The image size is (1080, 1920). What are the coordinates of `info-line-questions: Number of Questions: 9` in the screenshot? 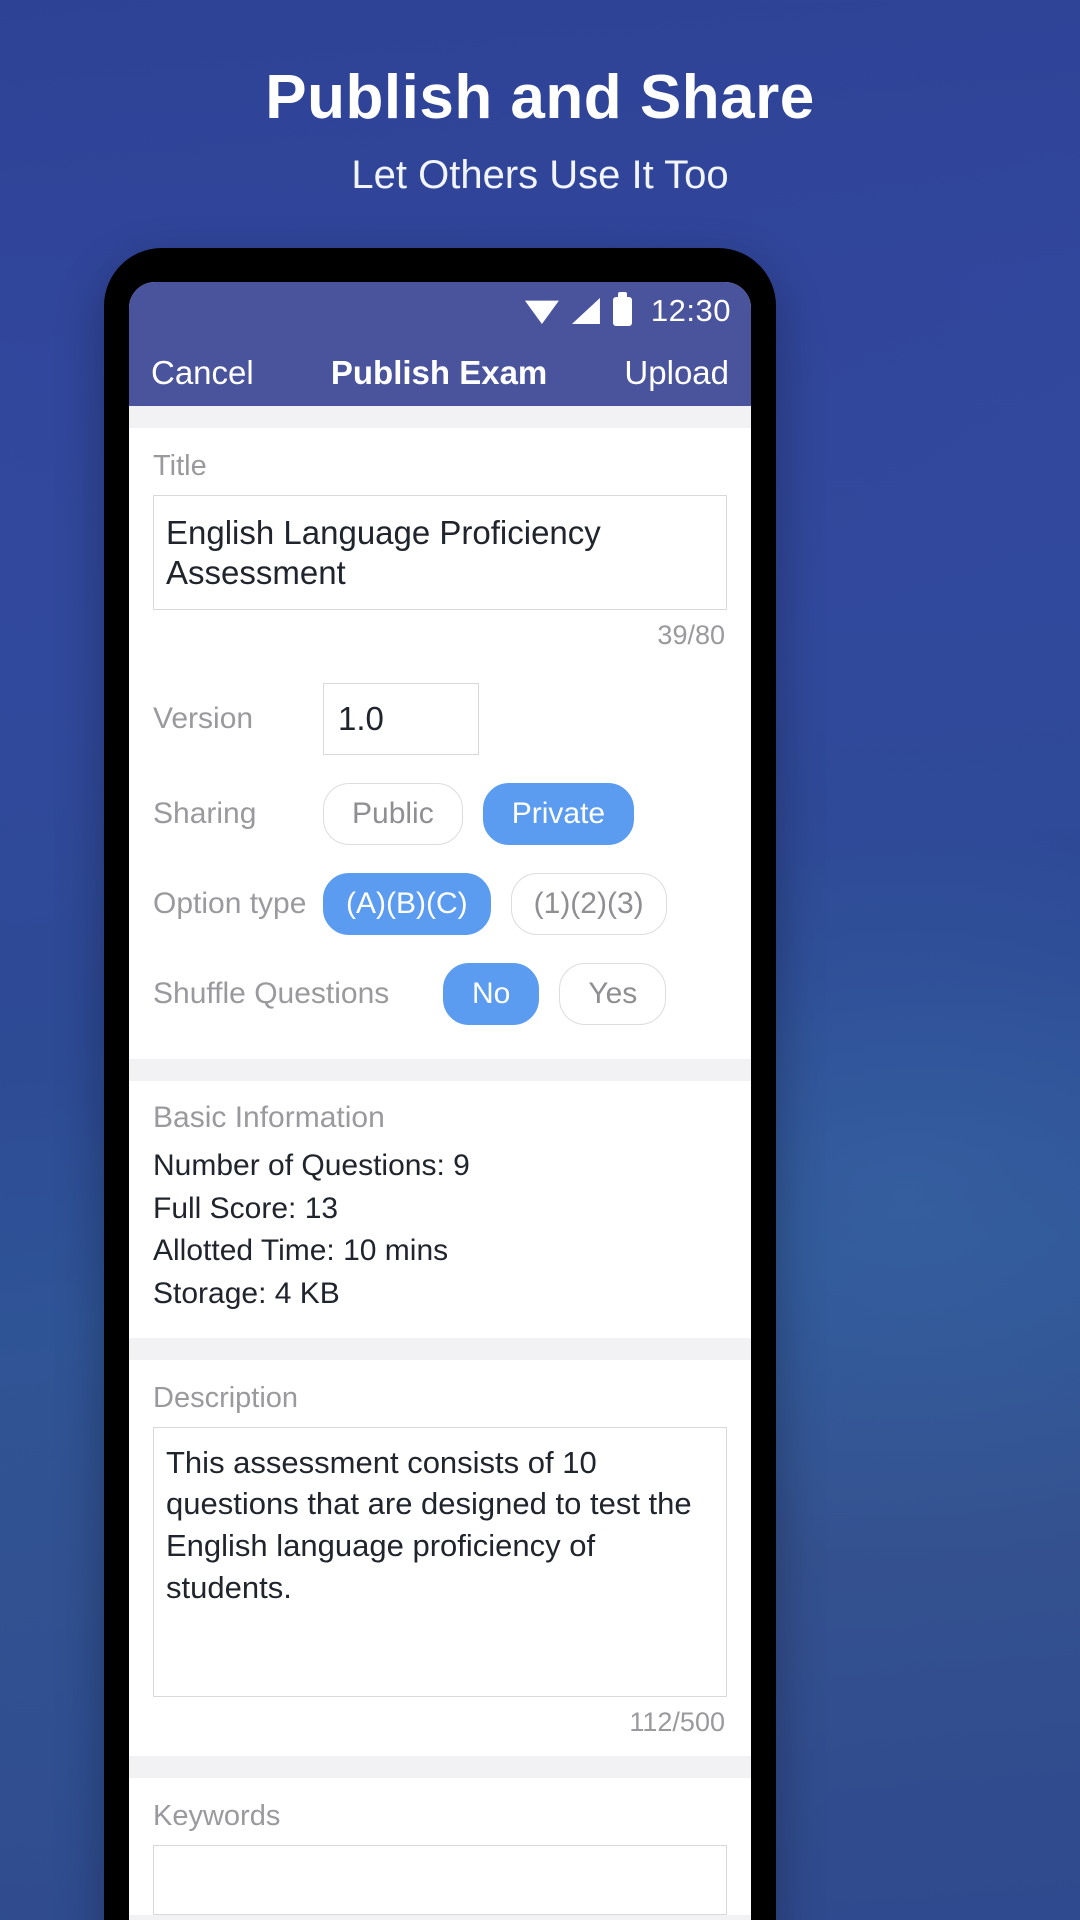 It's located at (311, 1166).